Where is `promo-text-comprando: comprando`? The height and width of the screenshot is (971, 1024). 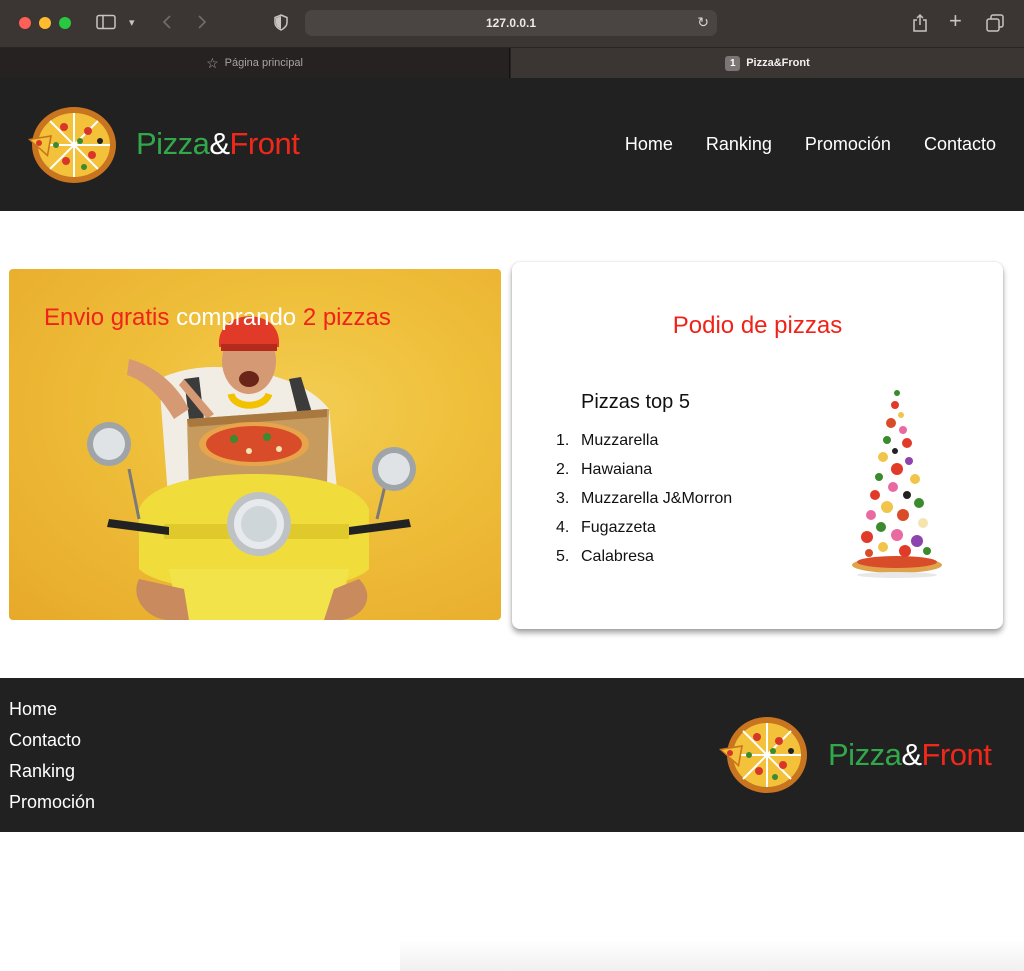 promo-text-comprando: comprando is located at coordinates (236, 317).